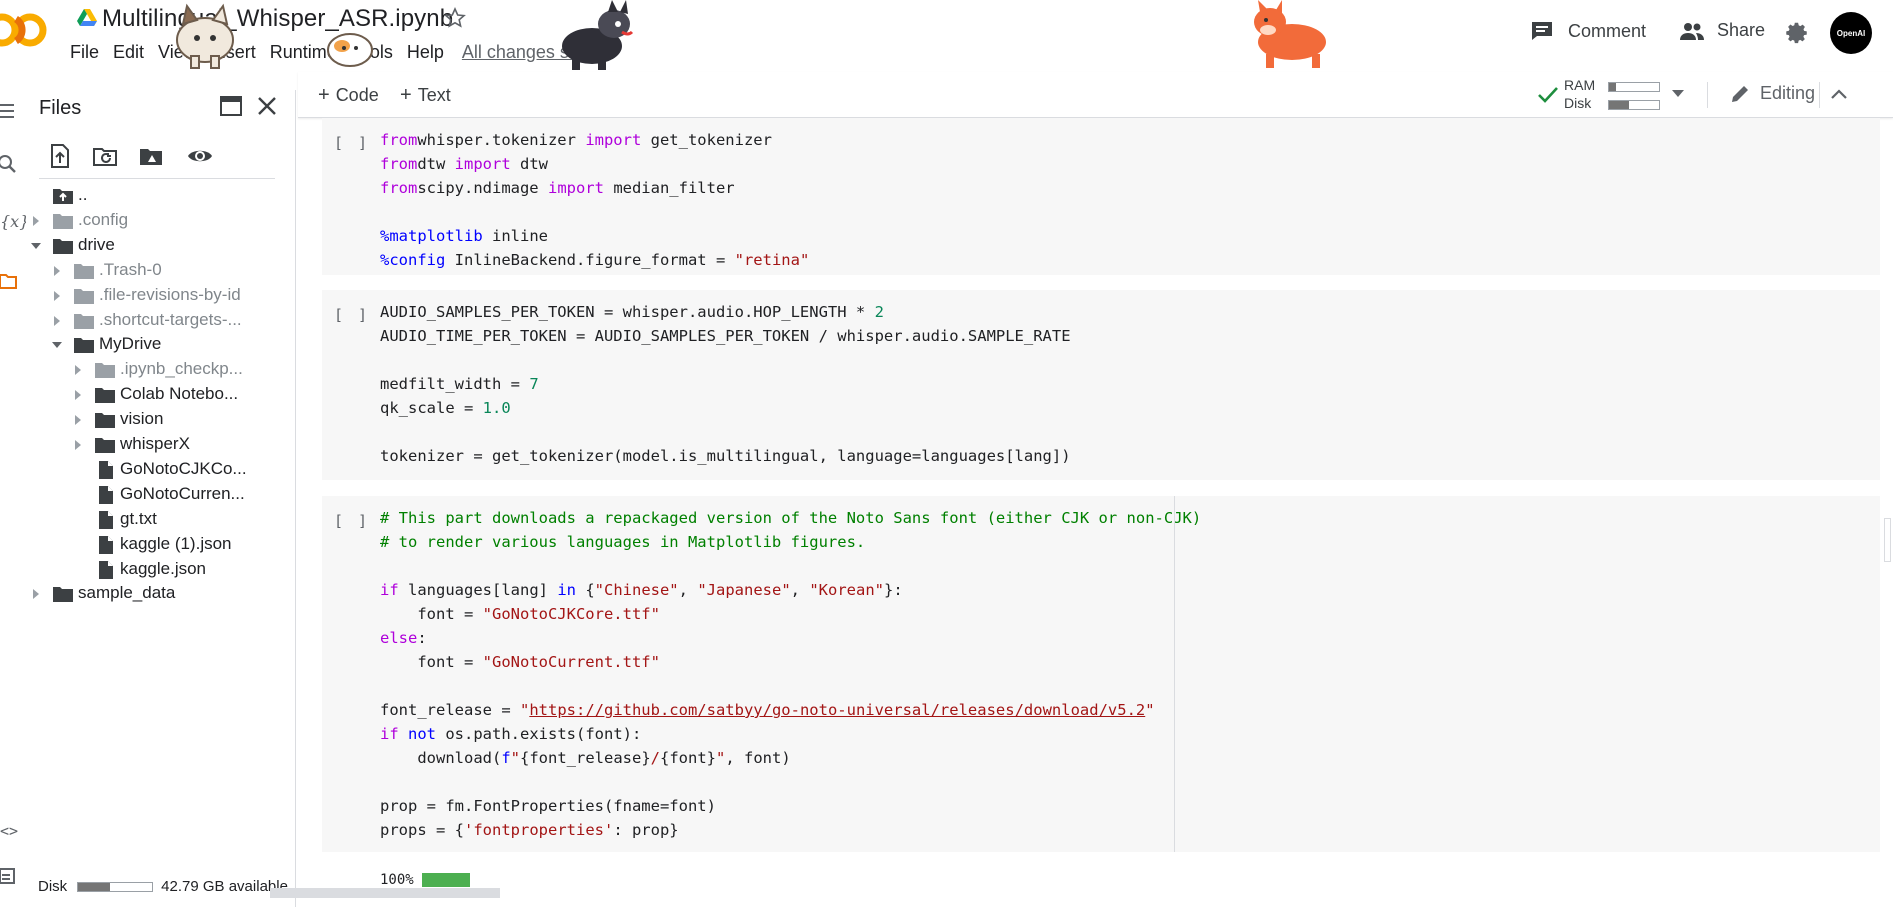 The width and height of the screenshot is (1893, 907). I want to click on code-snippets-icon: <>, so click(11, 833).